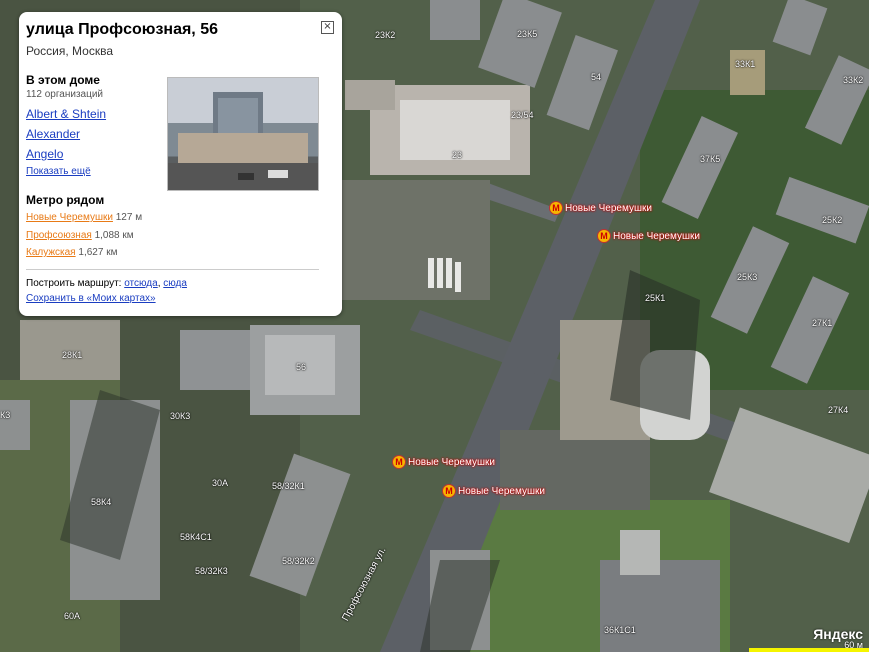 The height and width of the screenshot is (652, 869). I want to click on building-label: 25К3, so click(747, 277).